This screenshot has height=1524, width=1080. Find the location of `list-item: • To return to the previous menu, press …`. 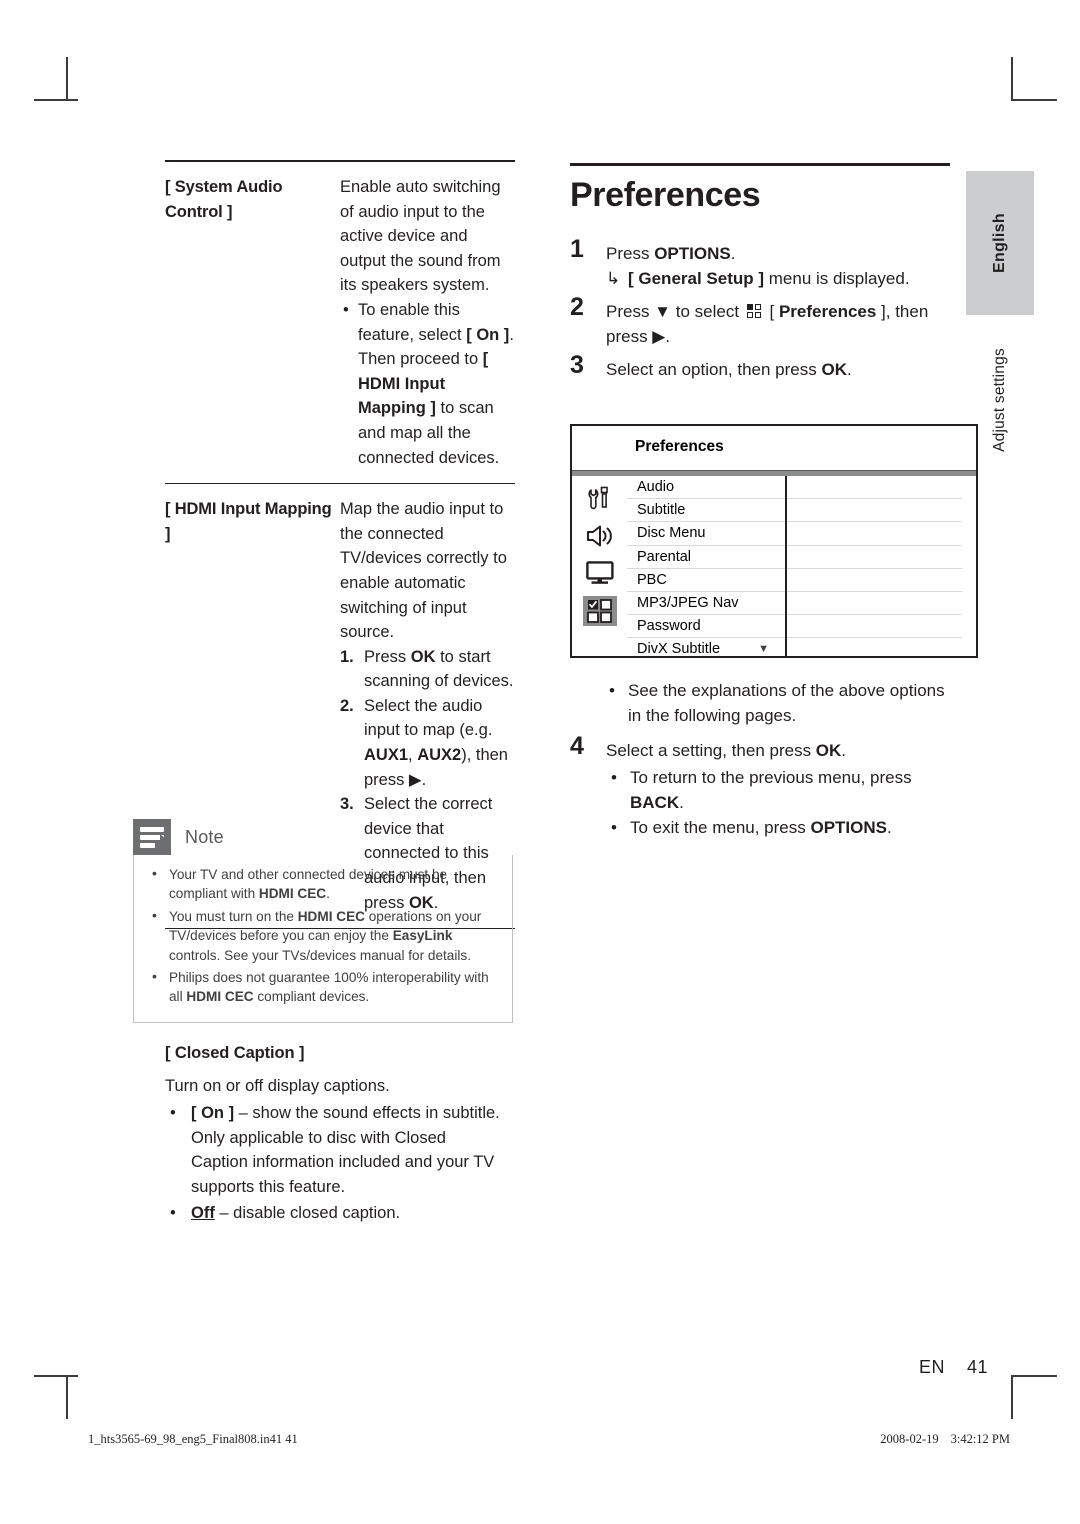

list-item: • To return to the previous menu, press … is located at coordinates (778, 790).